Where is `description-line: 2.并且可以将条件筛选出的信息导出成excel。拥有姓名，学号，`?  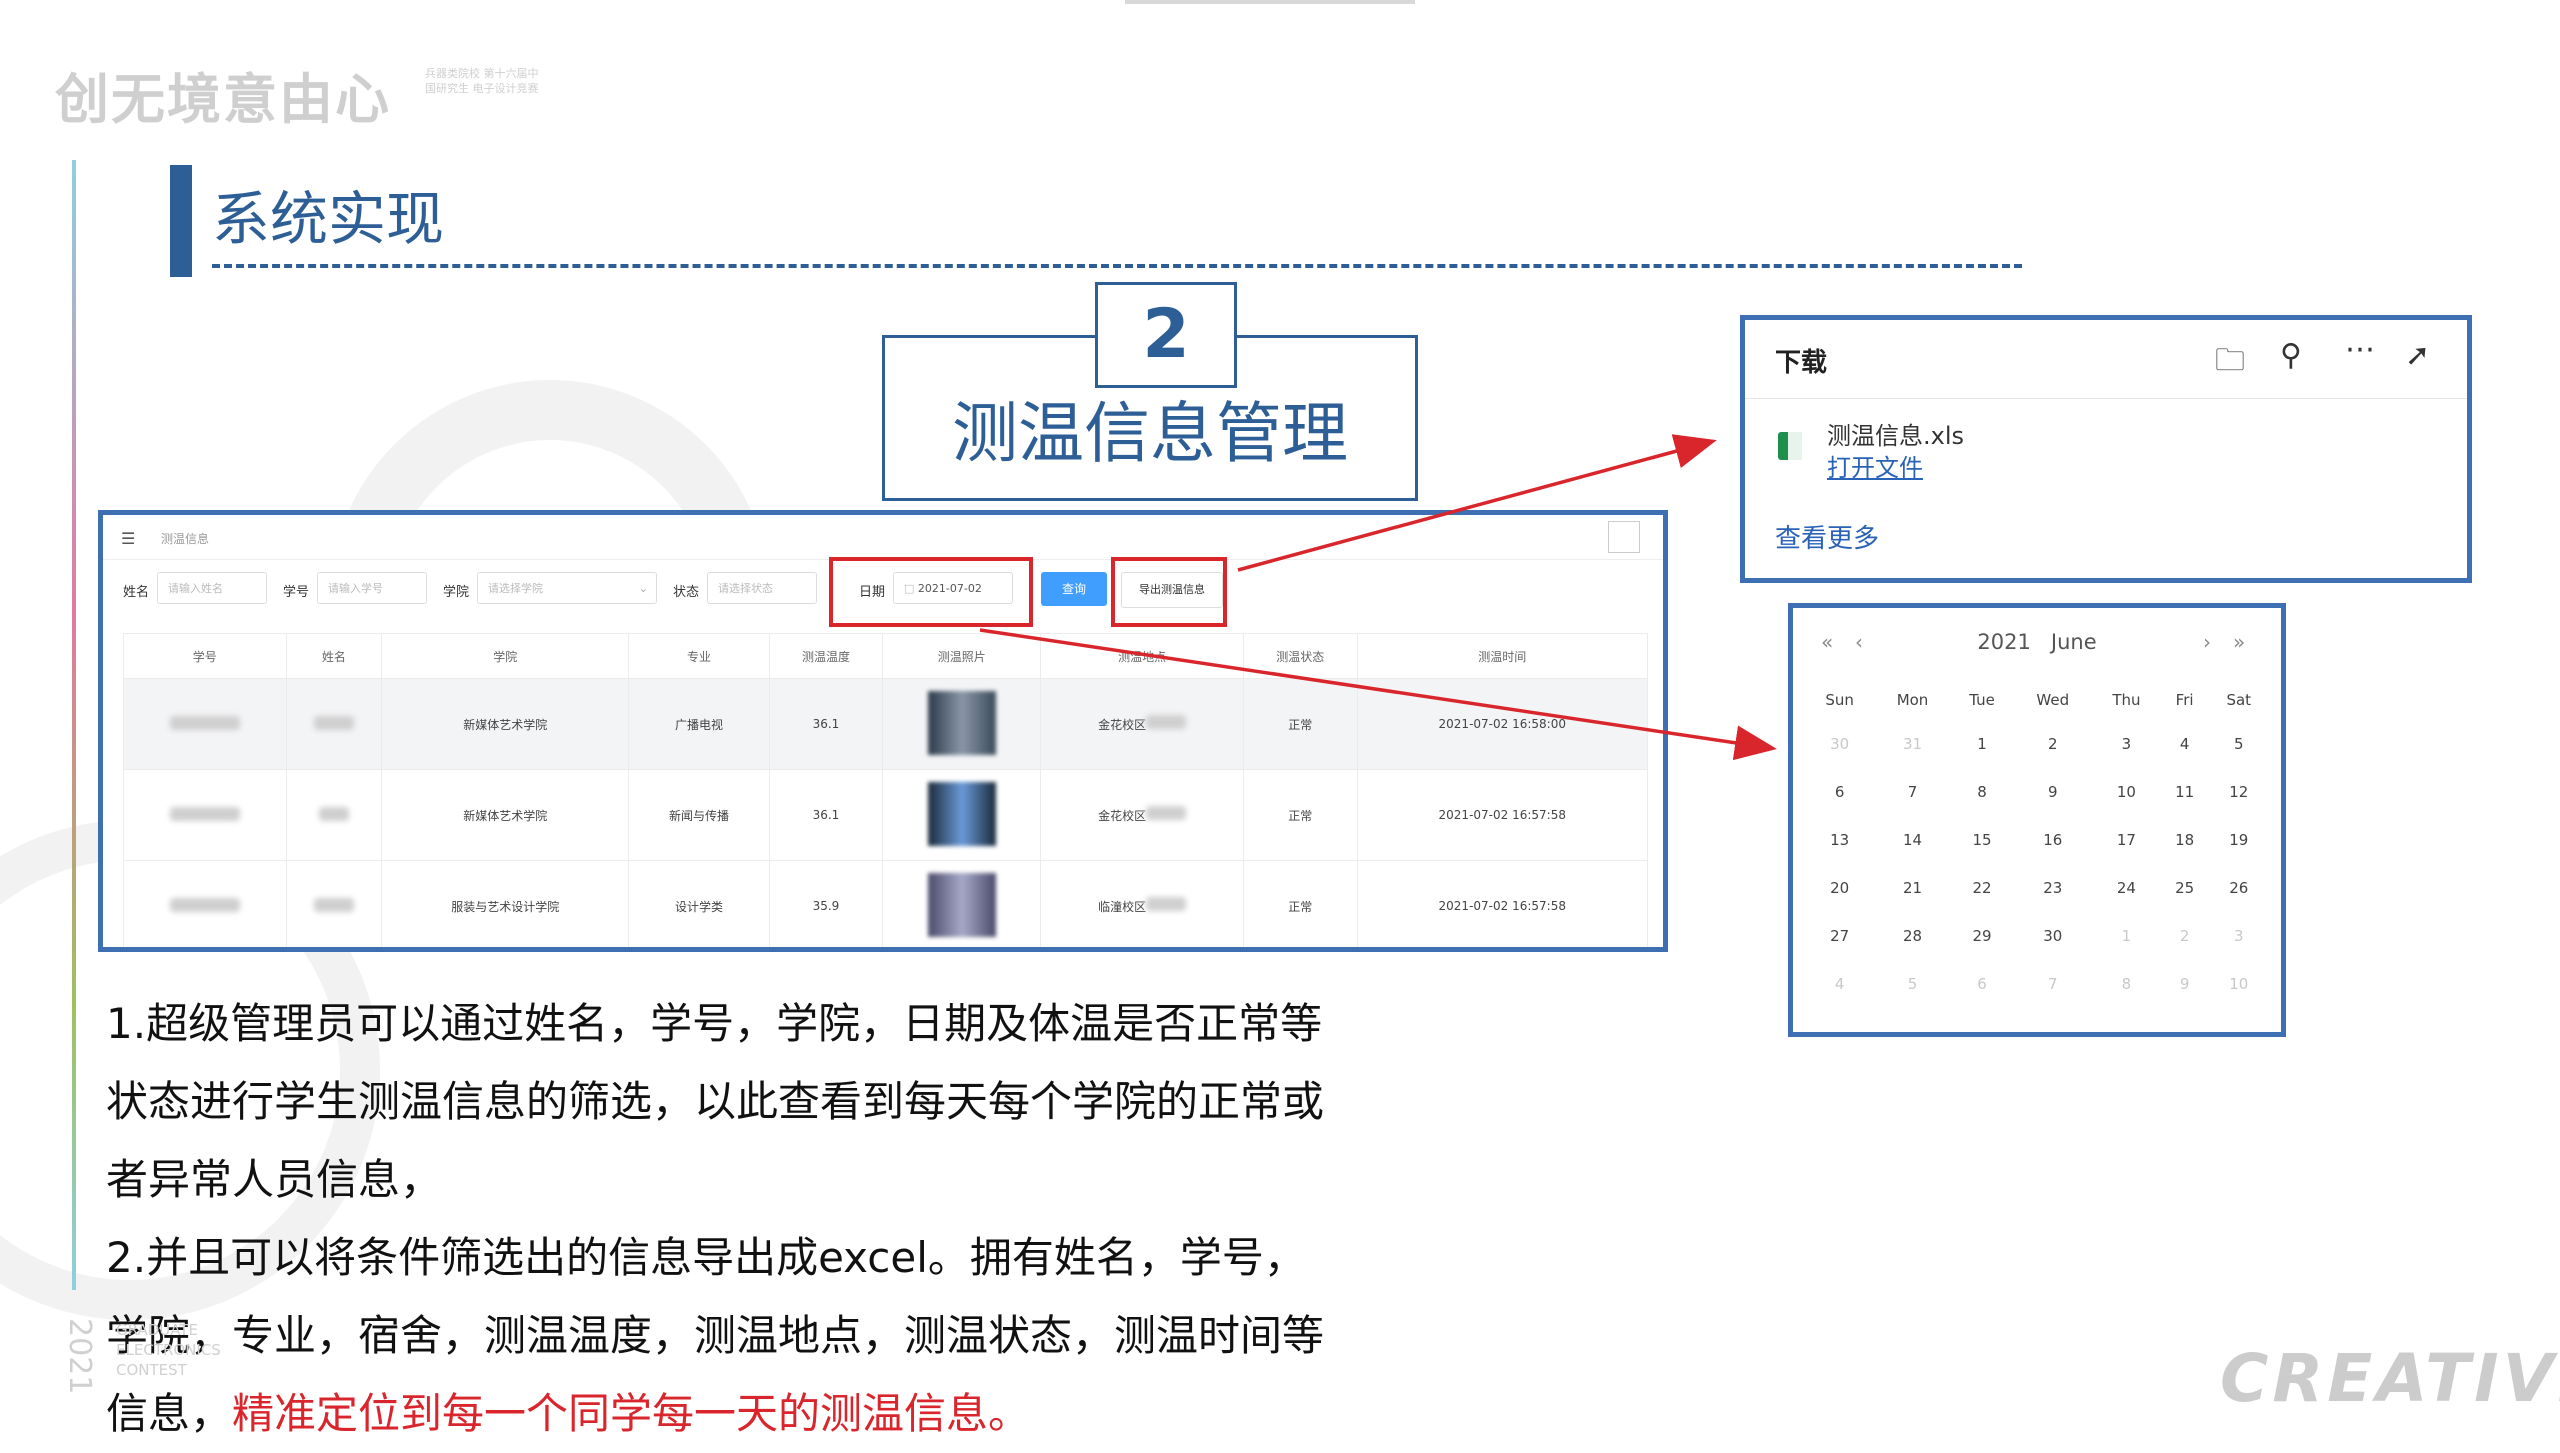
description-line: 2.并且可以将条件筛选出的信息导出成excel。拥有姓名，学号， is located at coordinates (706, 1257).